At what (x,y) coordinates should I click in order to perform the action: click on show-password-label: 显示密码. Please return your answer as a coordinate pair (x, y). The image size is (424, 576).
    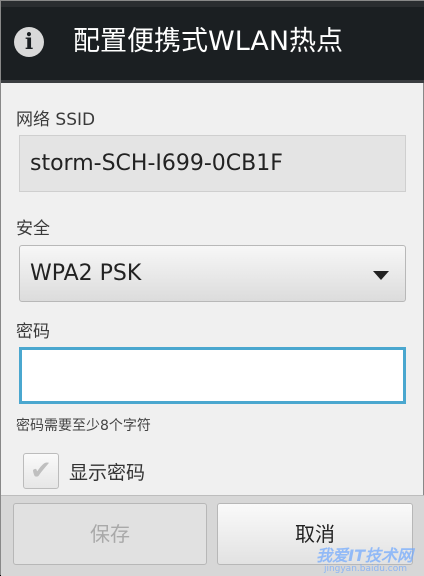
    Looking at the image, I should click on (107, 473).